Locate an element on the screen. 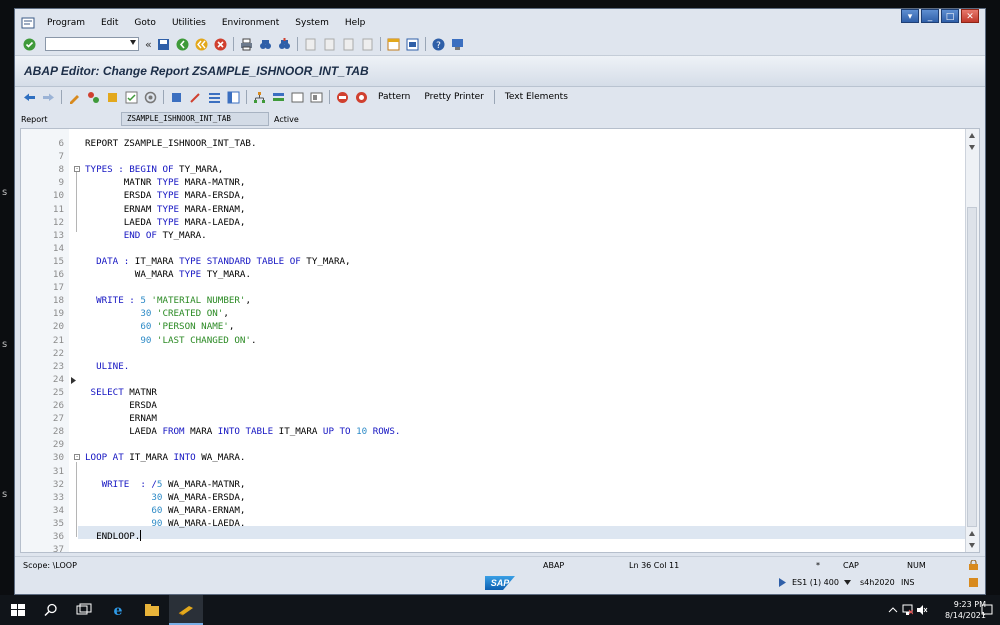 The width and height of the screenshot is (1000, 625). menu-utilities: Utilities is located at coordinates (189, 23).